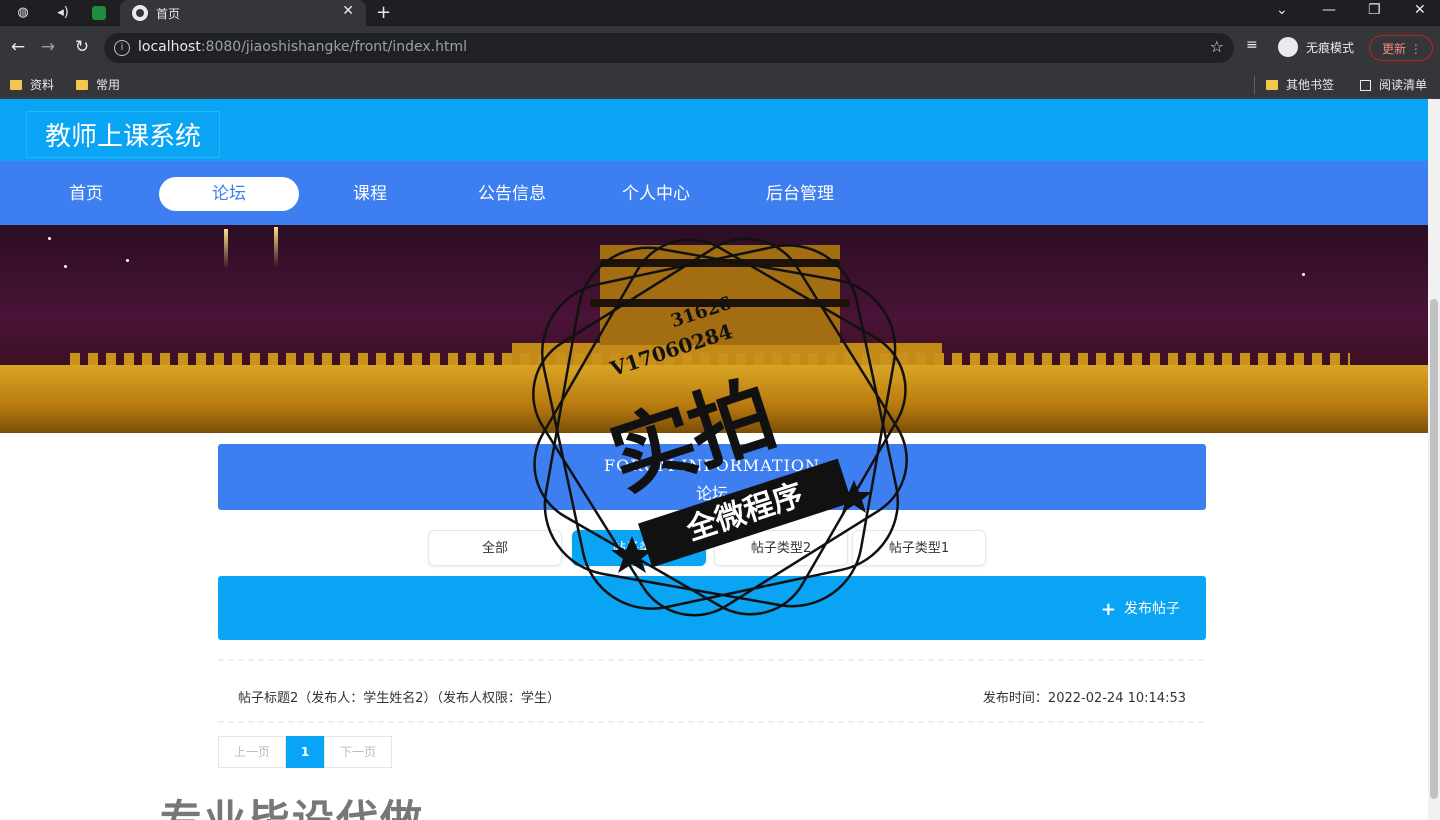 This screenshot has width=1440, height=820. What do you see at coordinates (714, 130) in the screenshot?
I see `site-header: 教师上课系统` at bounding box center [714, 130].